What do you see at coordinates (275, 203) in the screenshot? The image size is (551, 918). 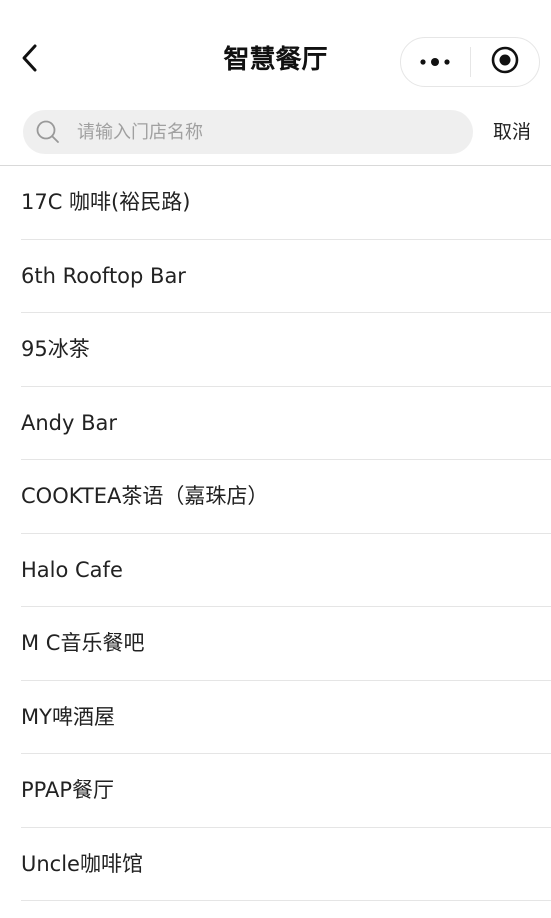 I see `list-item: 17C 咖啡(裕民路)` at bounding box center [275, 203].